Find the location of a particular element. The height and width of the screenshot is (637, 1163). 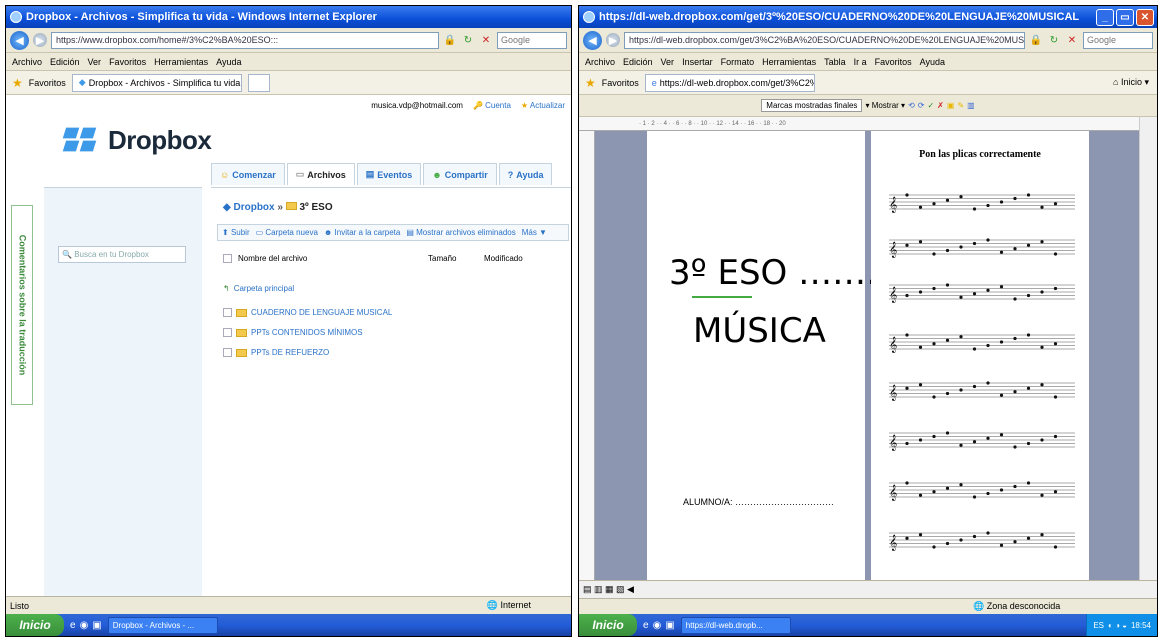

new-folder-button: ▭ Carpeta nueva is located at coordinates (287, 232).